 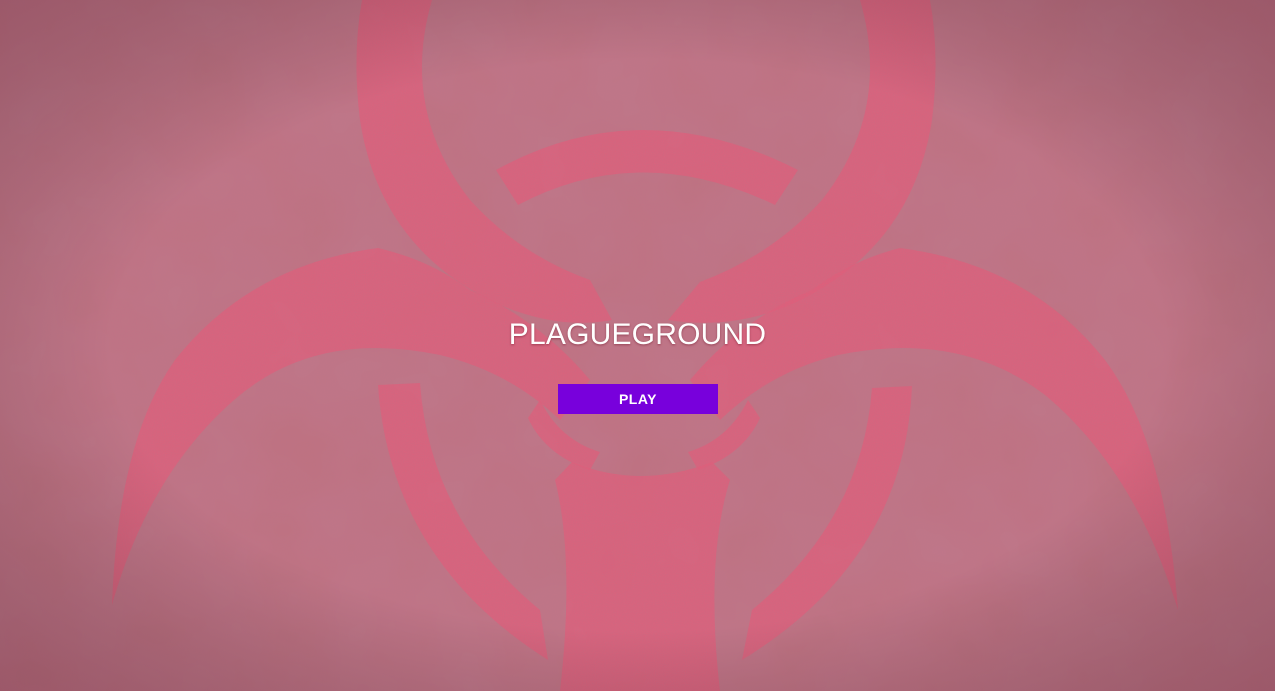 I want to click on play-button: PLAY, so click(x=638, y=399).